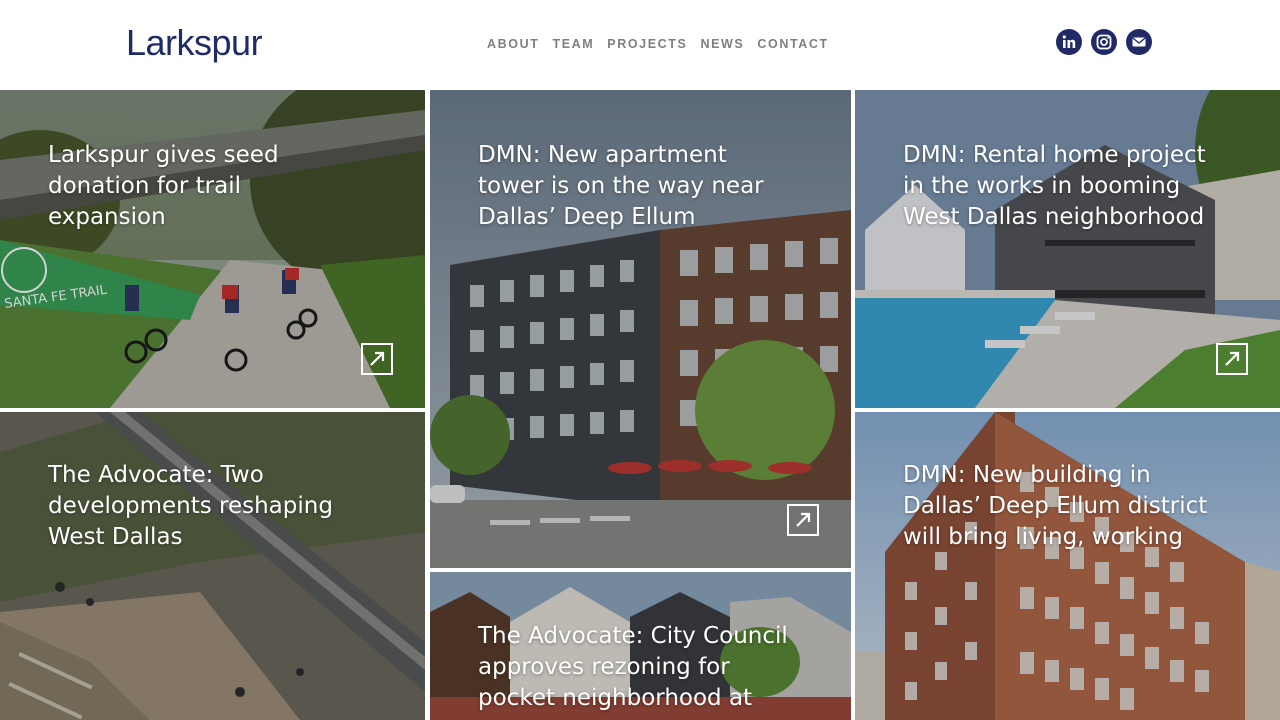  What do you see at coordinates (194, 43) in the screenshot?
I see `site-logo: Larkspur` at bounding box center [194, 43].